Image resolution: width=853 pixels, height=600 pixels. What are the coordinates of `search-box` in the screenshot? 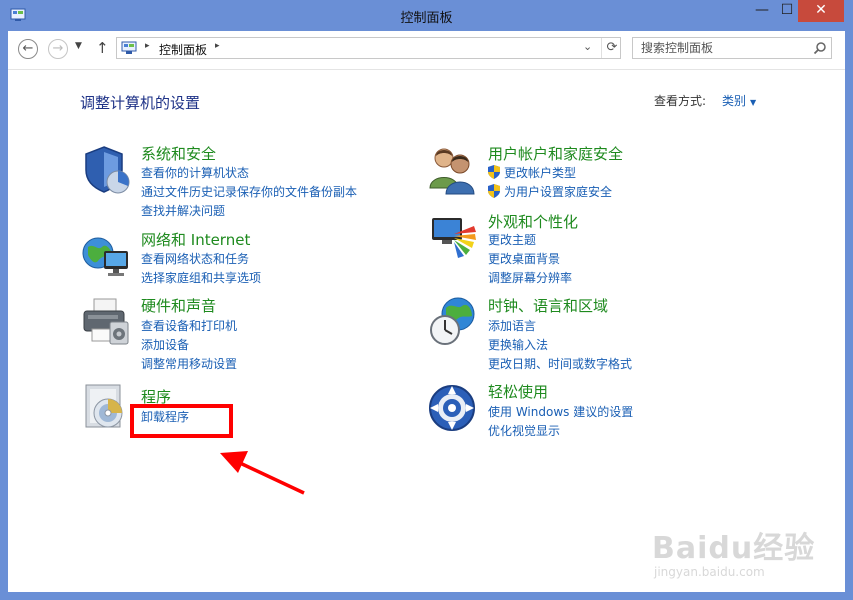 It's located at (732, 48).